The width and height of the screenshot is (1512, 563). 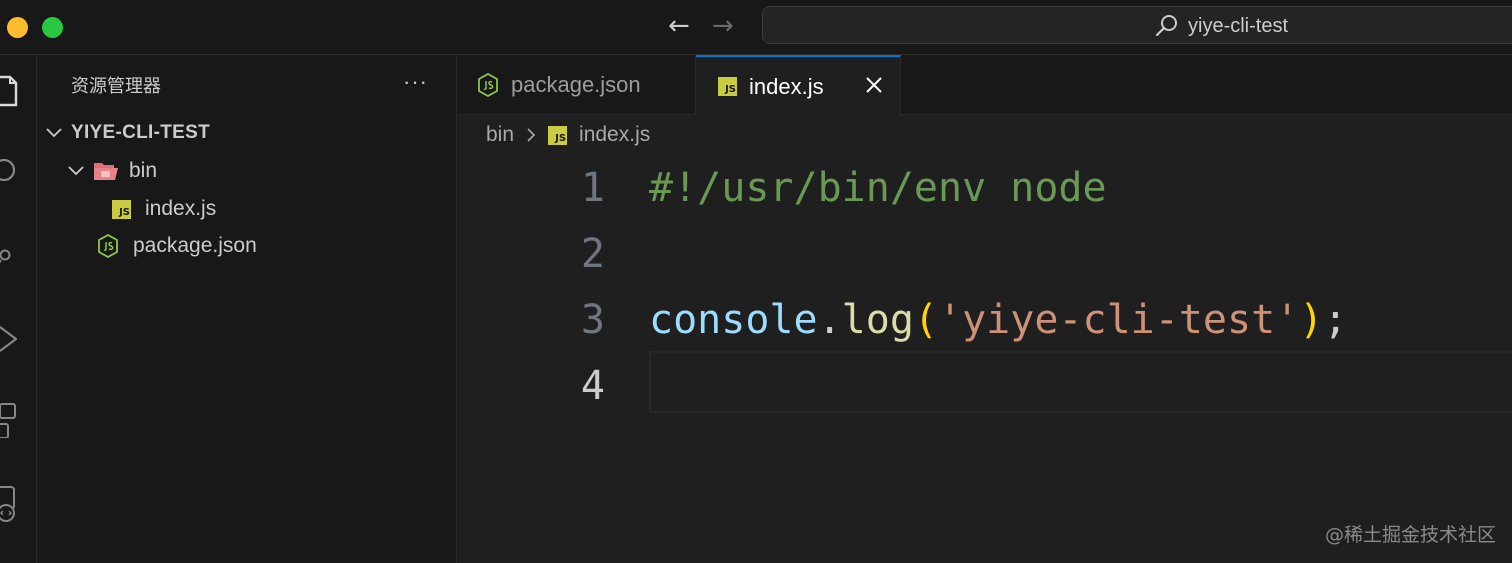 What do you see at coordinates (17, 27) in the screenshot?
I see `minimize-button` at bounding box center [17, 27].